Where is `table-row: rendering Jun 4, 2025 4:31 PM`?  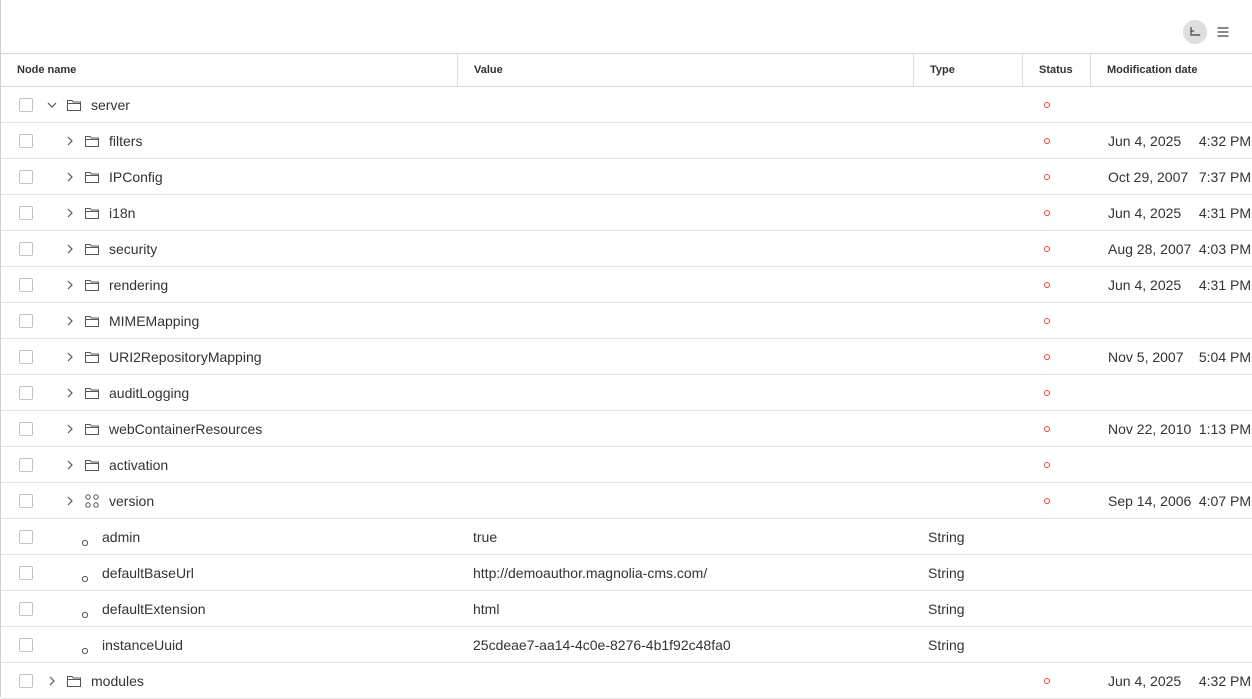 table-row: rendering Jun 4, 2025 4:31 PM is located at coordinates (626, 285).